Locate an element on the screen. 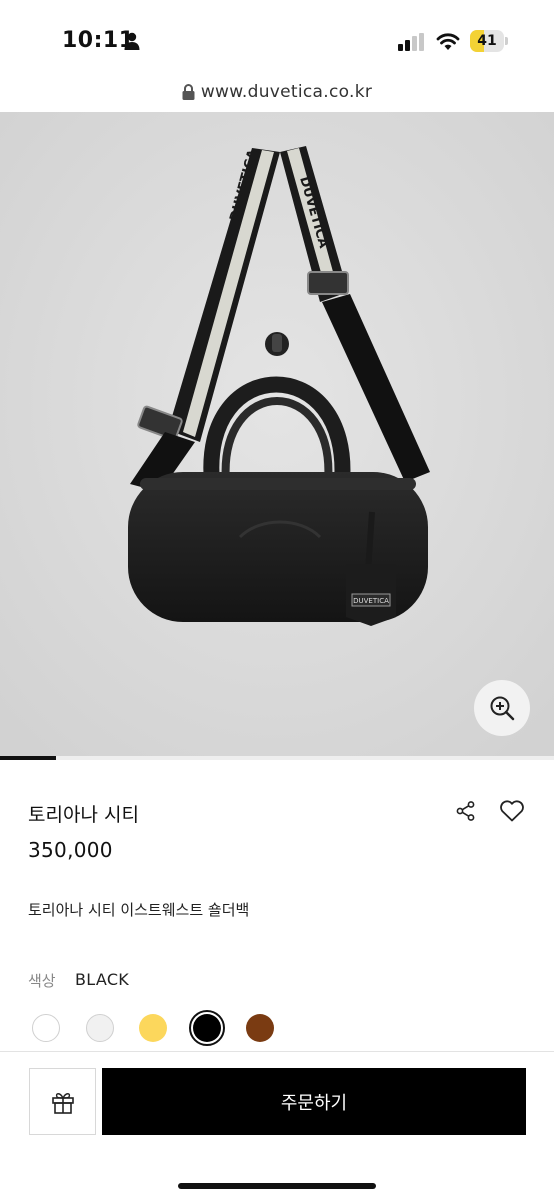 The height and width of the screenshot is (1200, 554). bottom-action-bar: 주문하기 is located at coordinates (277, 1125).